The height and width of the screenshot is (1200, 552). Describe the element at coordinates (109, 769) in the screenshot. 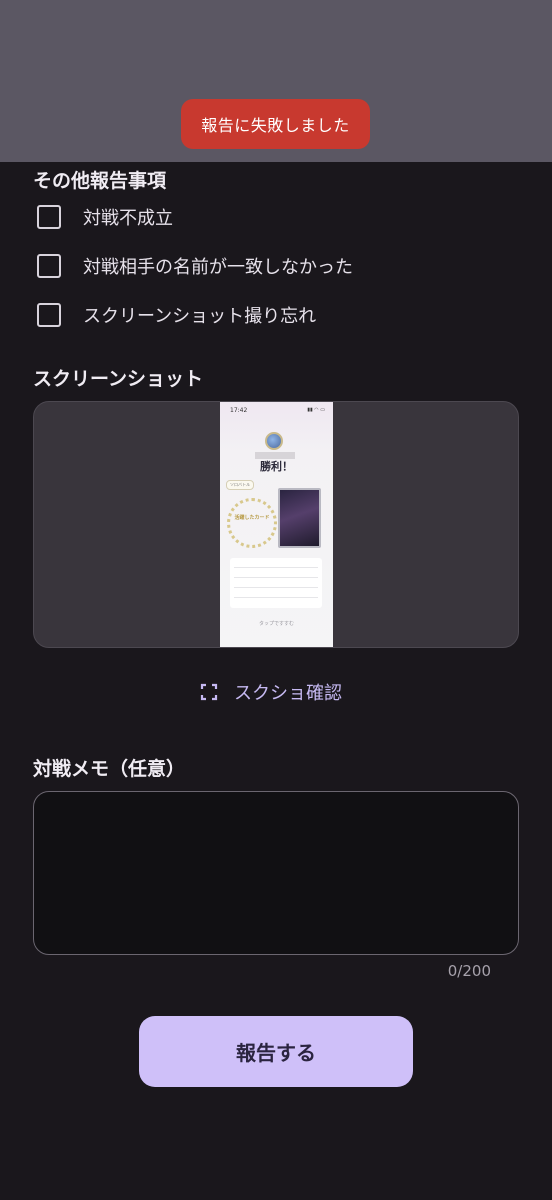

I see `memo-title: 対戦メモ（任意）` at that location.